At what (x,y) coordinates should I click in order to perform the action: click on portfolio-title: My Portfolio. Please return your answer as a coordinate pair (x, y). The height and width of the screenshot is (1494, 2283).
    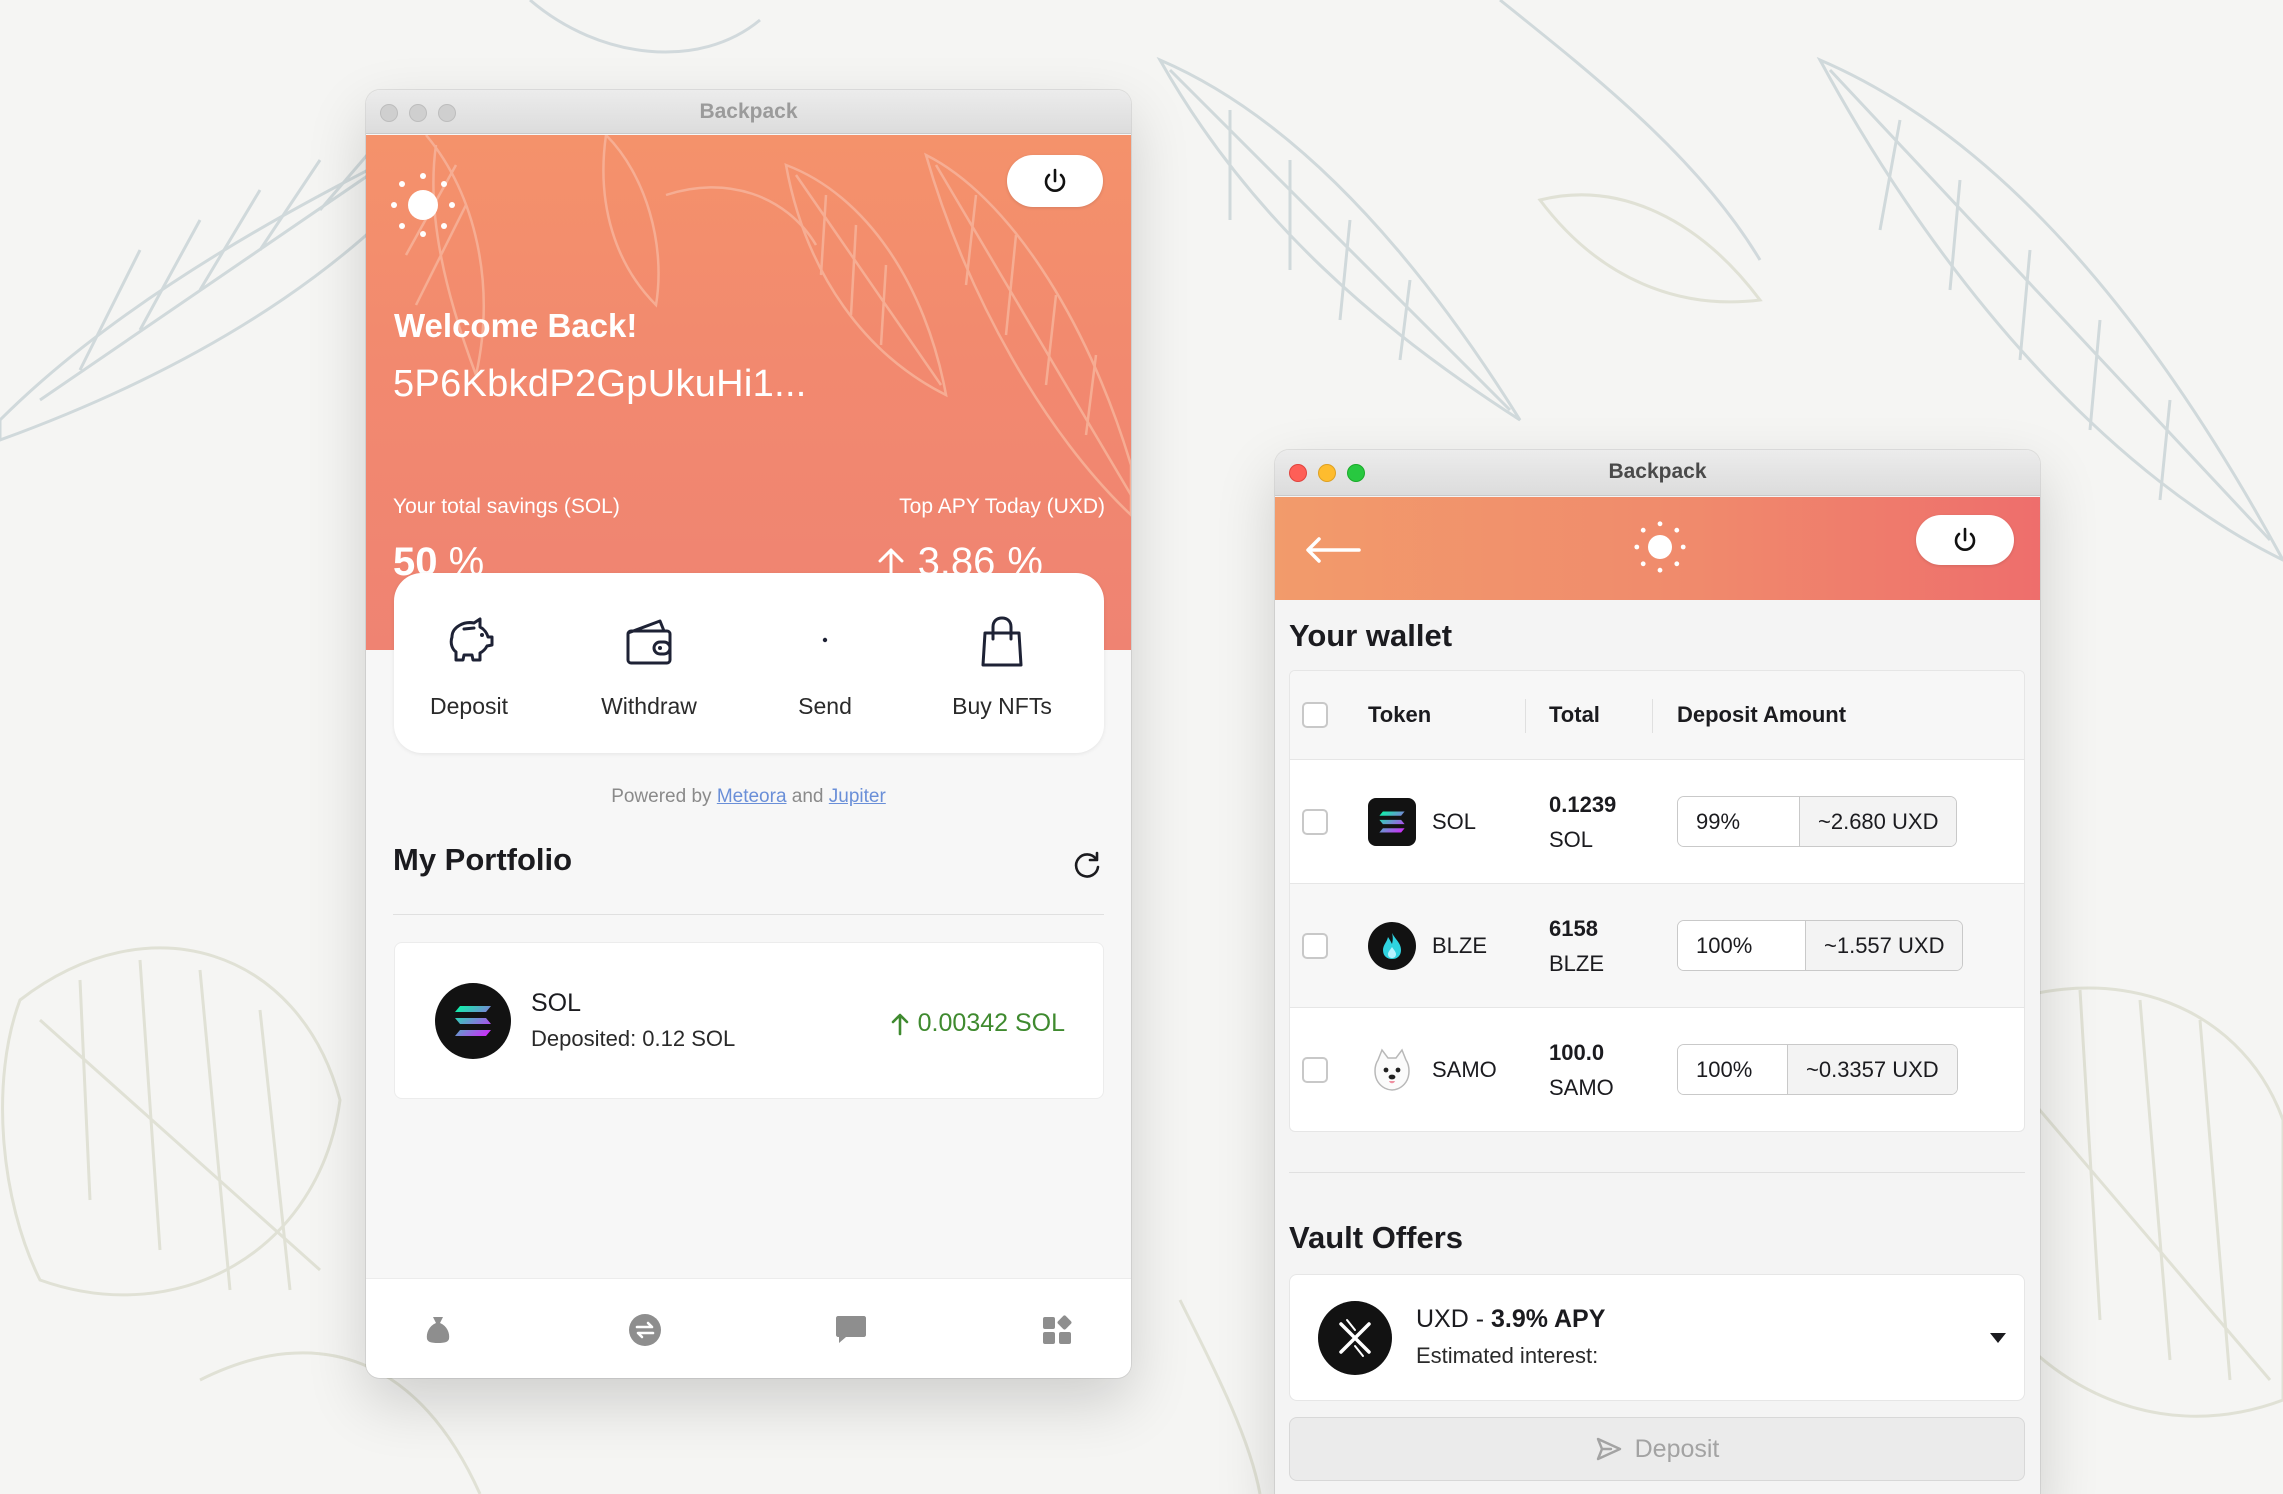
    Looking at the image, I should click on (483, 859).